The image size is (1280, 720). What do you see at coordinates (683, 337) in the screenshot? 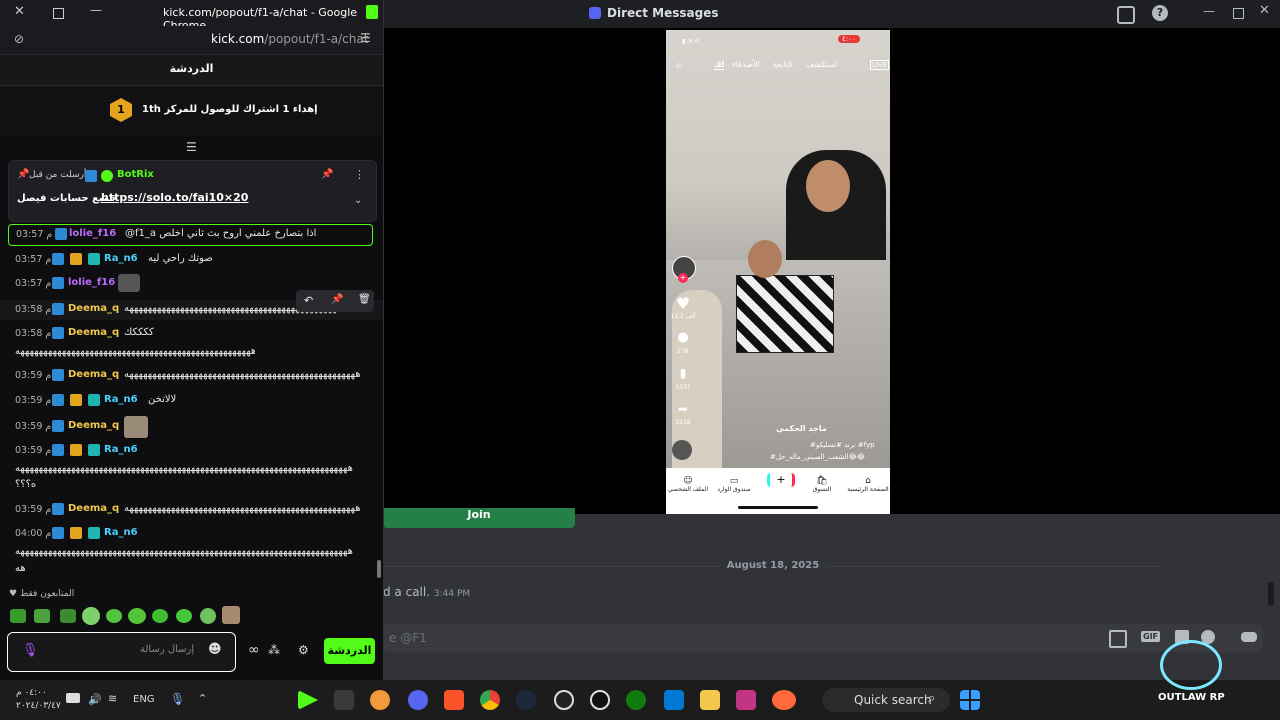
I see `comment-icon: ●` at bounding box center [683, 337].